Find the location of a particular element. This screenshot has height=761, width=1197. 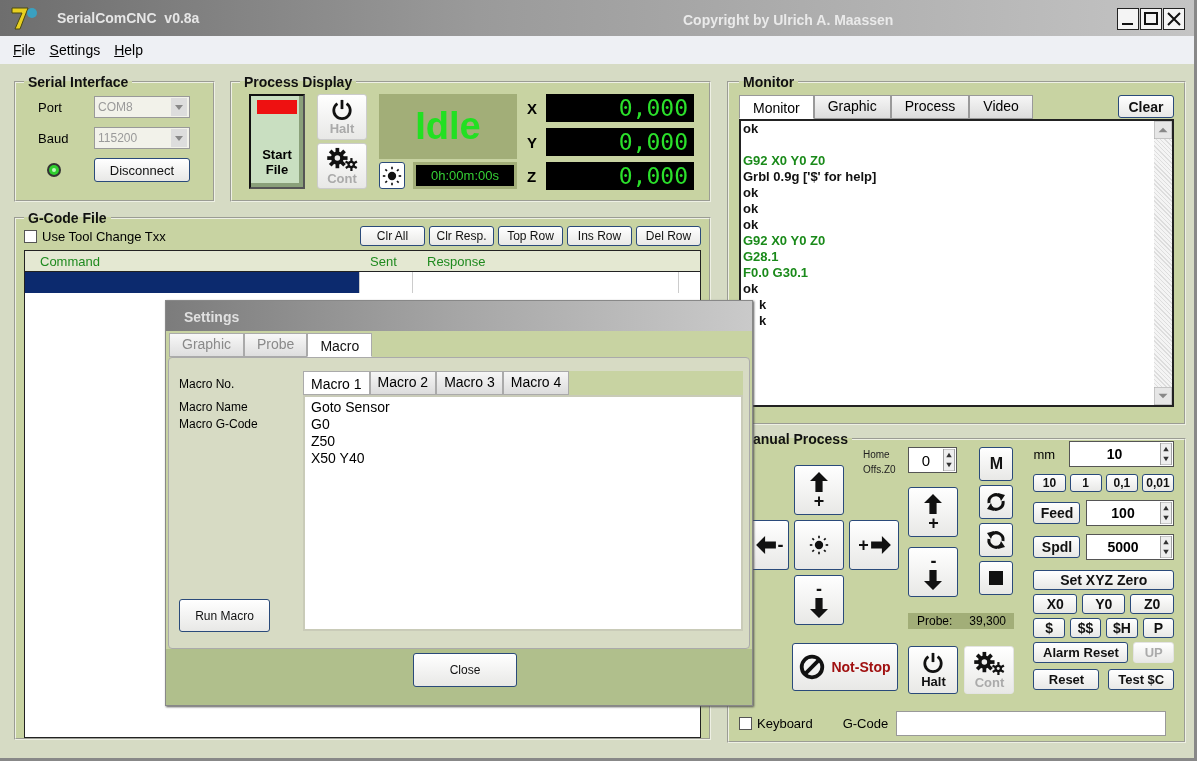

window-title: SerialComCNC v0.8a is located at coordinates (128, 18).